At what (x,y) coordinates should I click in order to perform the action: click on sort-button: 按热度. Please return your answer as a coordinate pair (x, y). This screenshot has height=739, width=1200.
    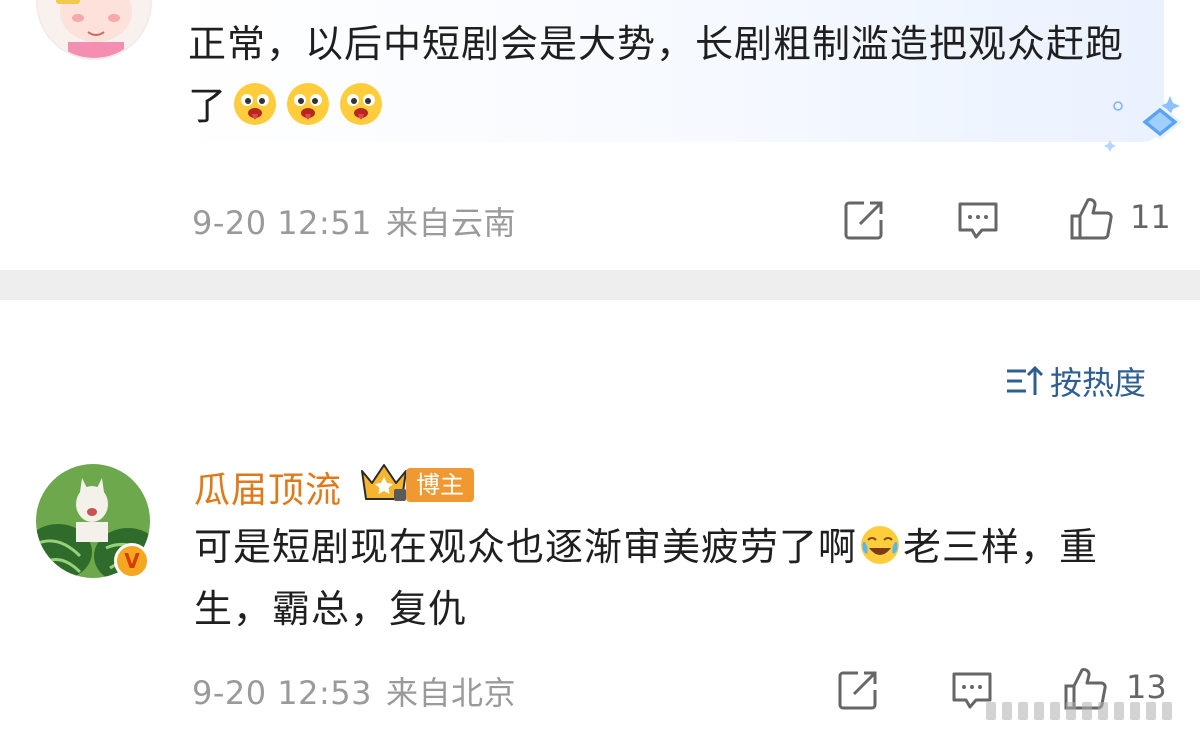
    Looking at the image, I should click on (1075, 381).